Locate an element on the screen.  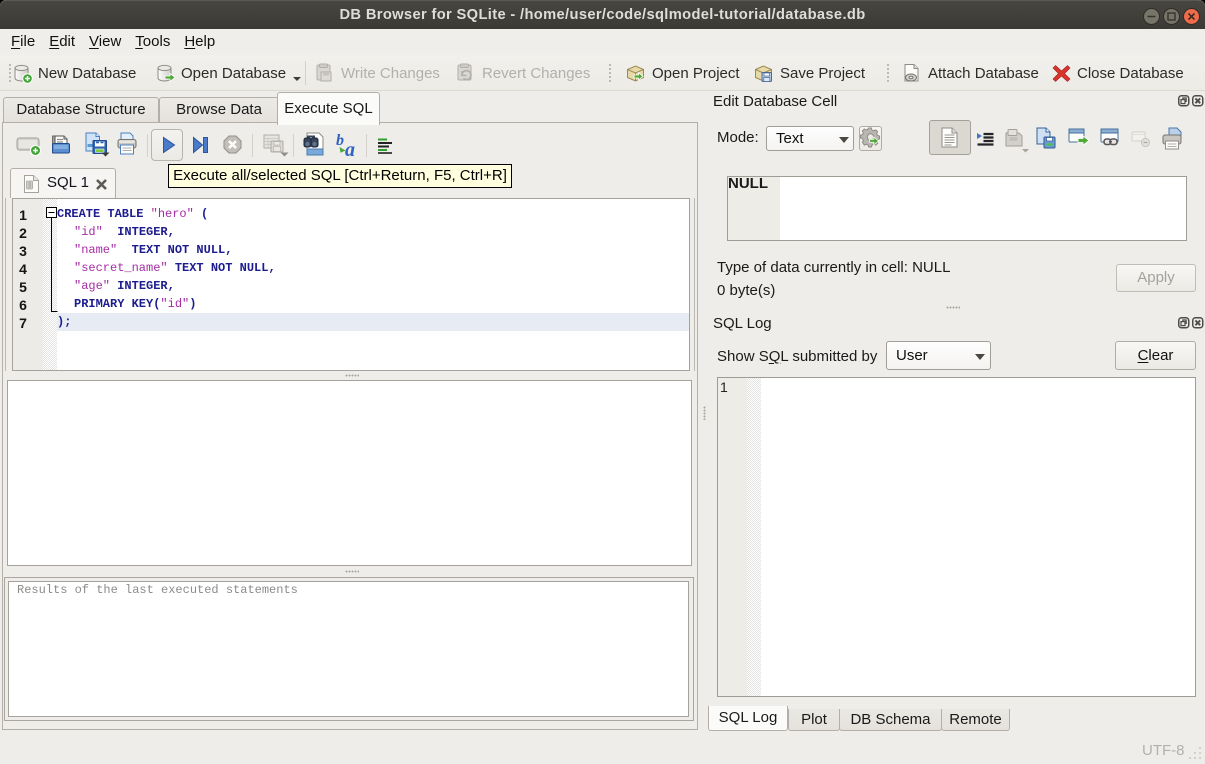
svg-text: b is located at coordinates (340, 140).